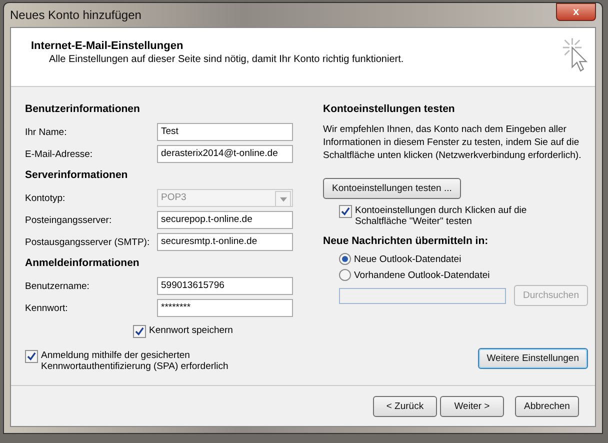 The image size is (608, 443). Describe the element at coordinates (57, 286) in the screenshot. I see `field-label: Benutzername:` at that location.